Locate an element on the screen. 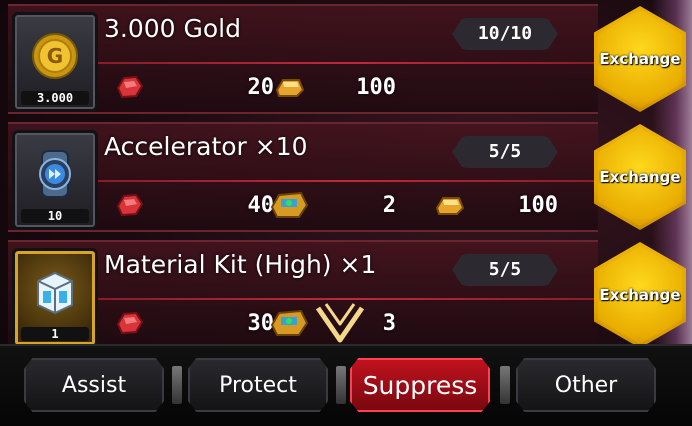  item-title: Material Kit (High) ×1 is located at coordinates (240, 264).